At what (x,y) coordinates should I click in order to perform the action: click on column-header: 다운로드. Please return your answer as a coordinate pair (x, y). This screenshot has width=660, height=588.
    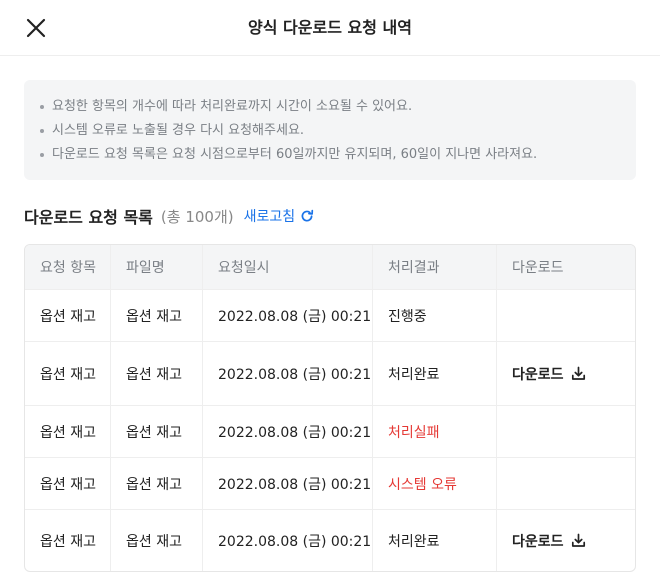
    Looking at the image, I should click on (565, 267).